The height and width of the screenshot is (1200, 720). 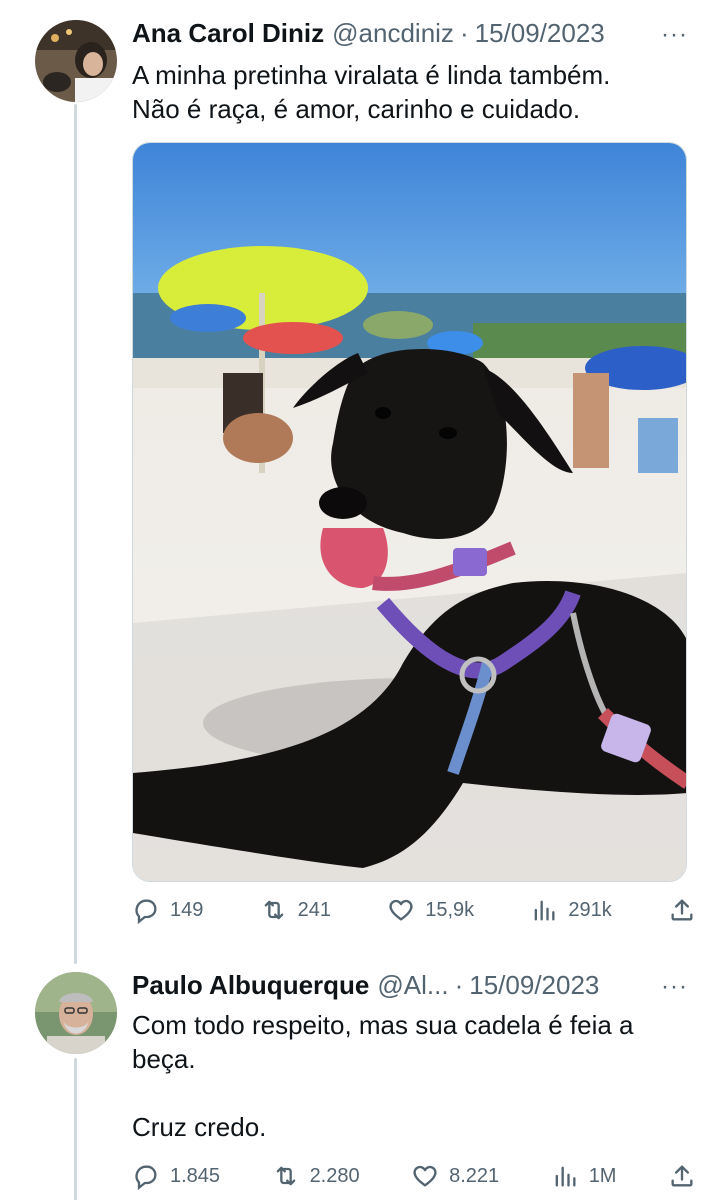 What do you see at coordinates (334, 1175) in the screenshot?
I see `retweet-count: 2.280` at bounding box center [334, 1175].